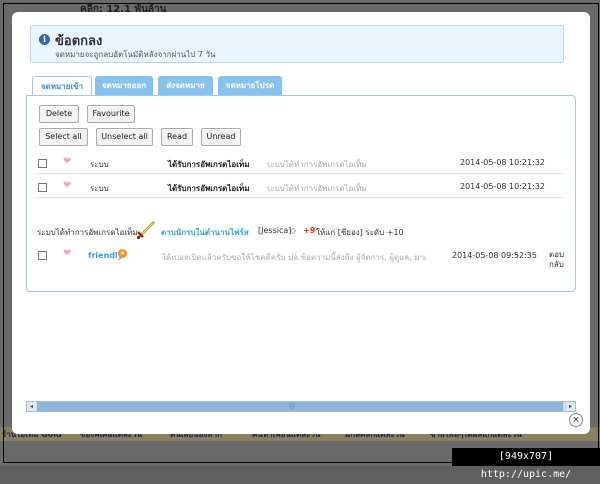 The height and width of the screenshot is (484, 600). I want to click on unread-button: Unread, so click(221, 137).